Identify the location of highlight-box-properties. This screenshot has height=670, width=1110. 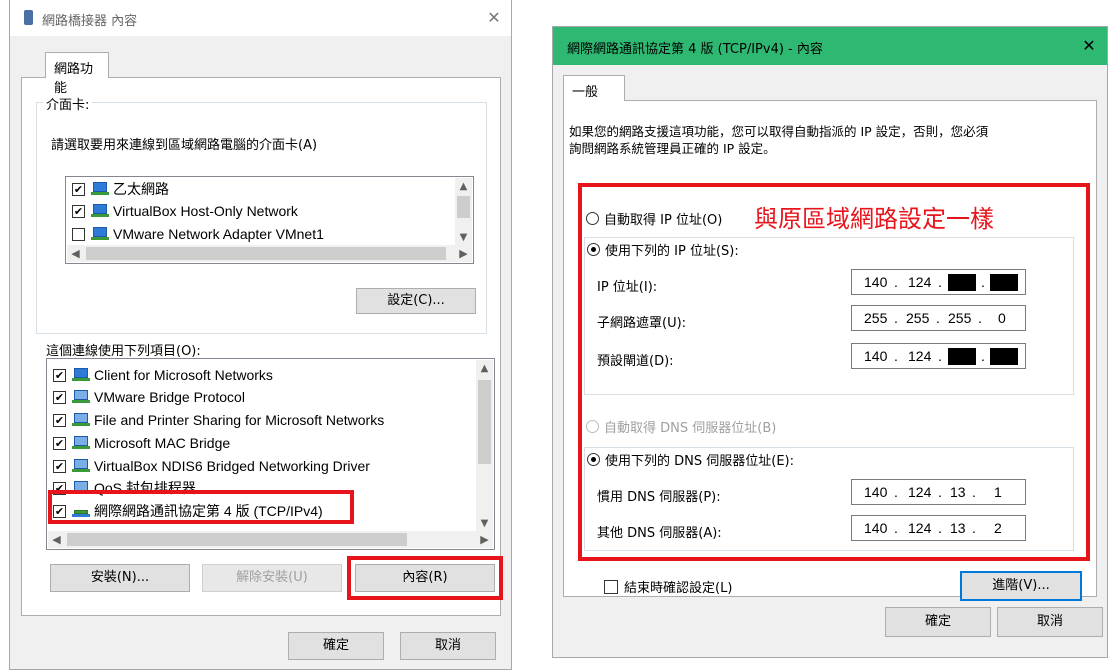
(425, 578).